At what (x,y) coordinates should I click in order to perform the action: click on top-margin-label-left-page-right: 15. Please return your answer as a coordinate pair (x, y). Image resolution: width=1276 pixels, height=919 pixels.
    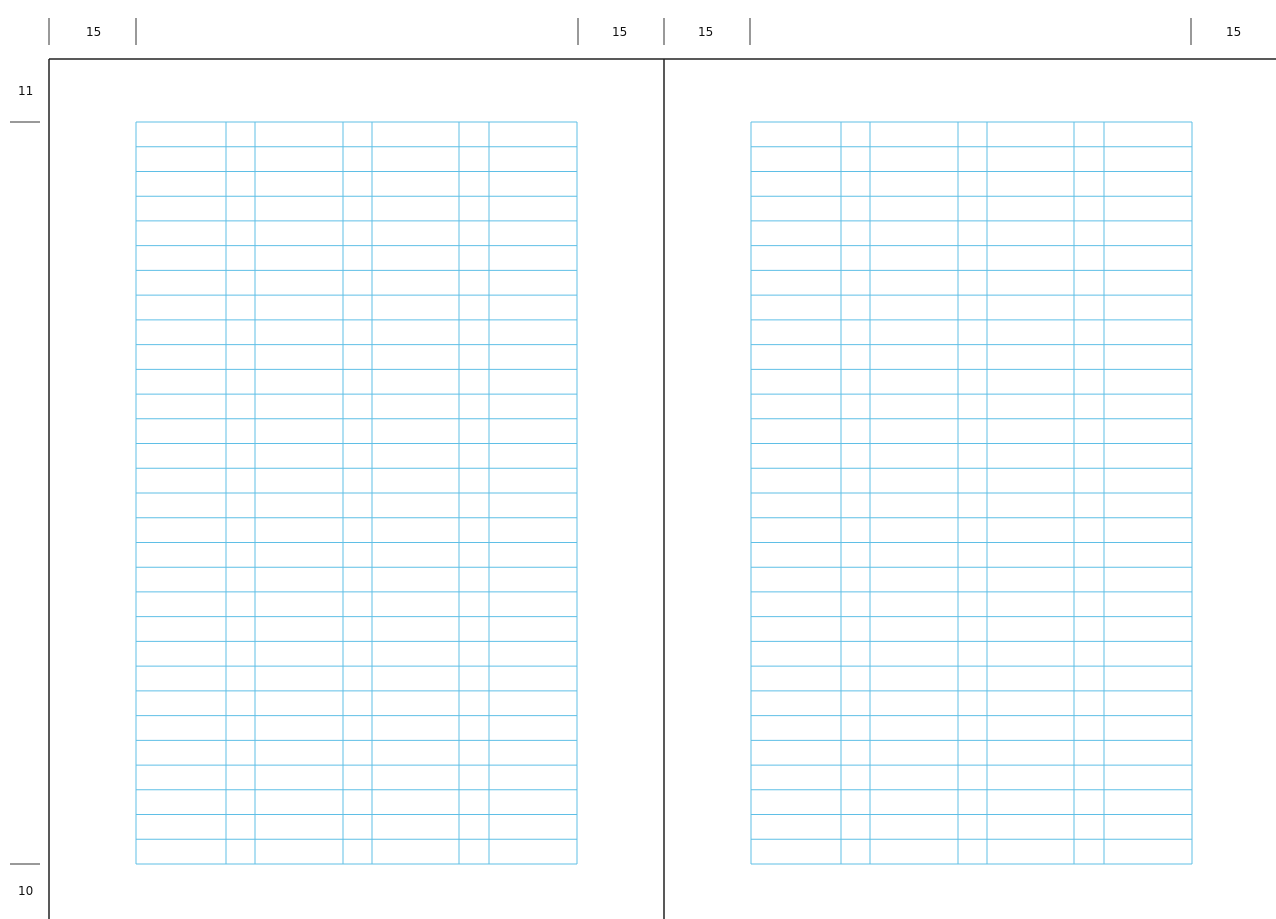
    Looking at the image, I should click on (620, 32).